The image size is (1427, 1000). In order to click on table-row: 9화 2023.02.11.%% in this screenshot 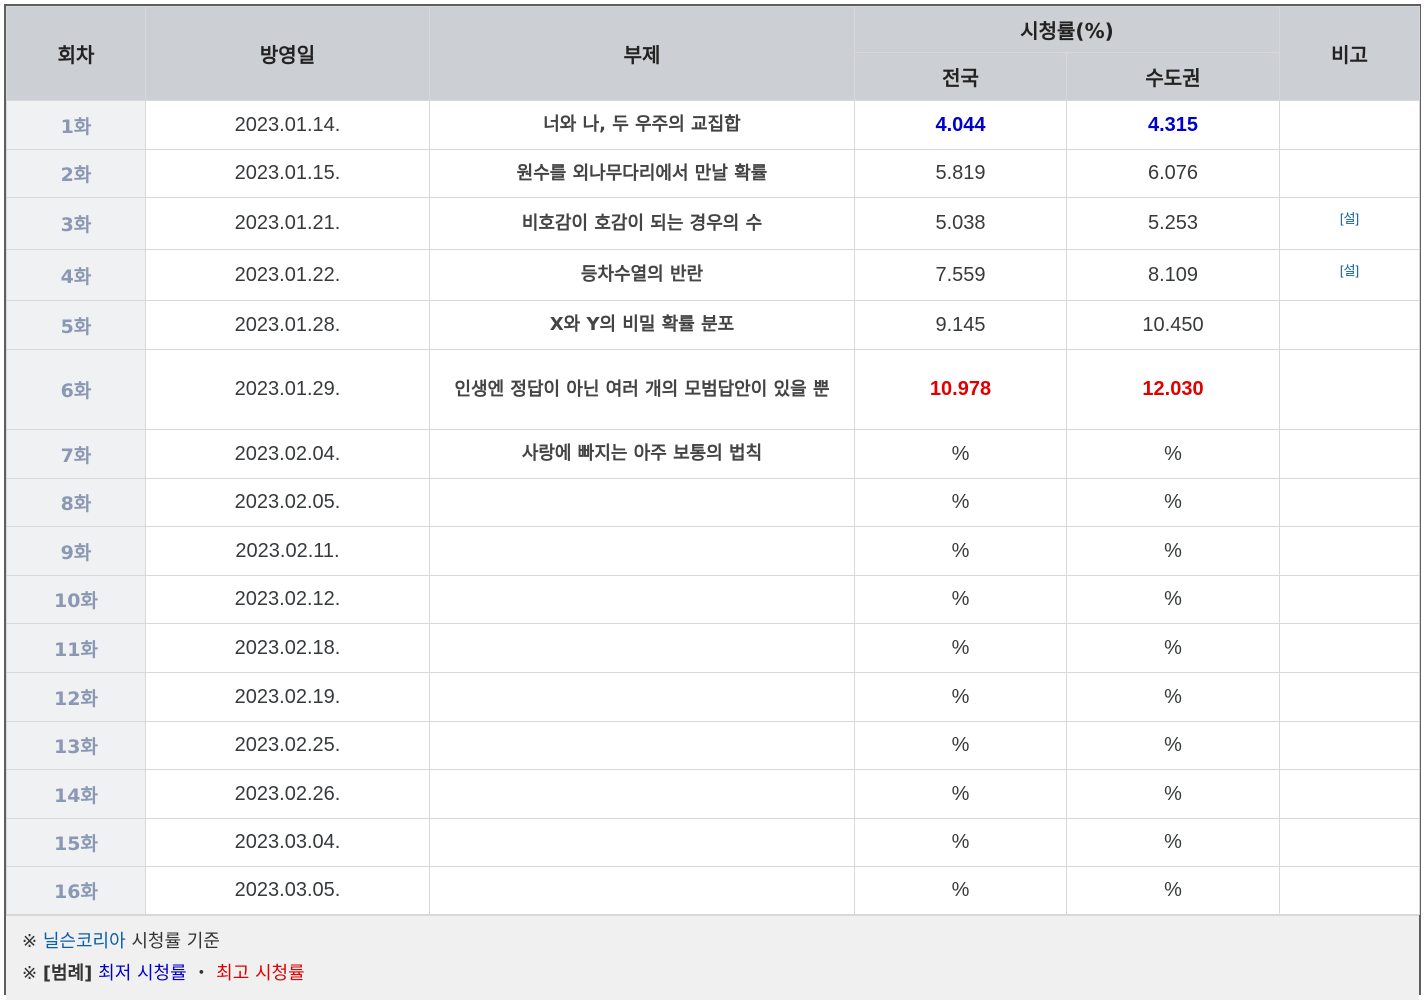, I will do `click(713, 551)`.